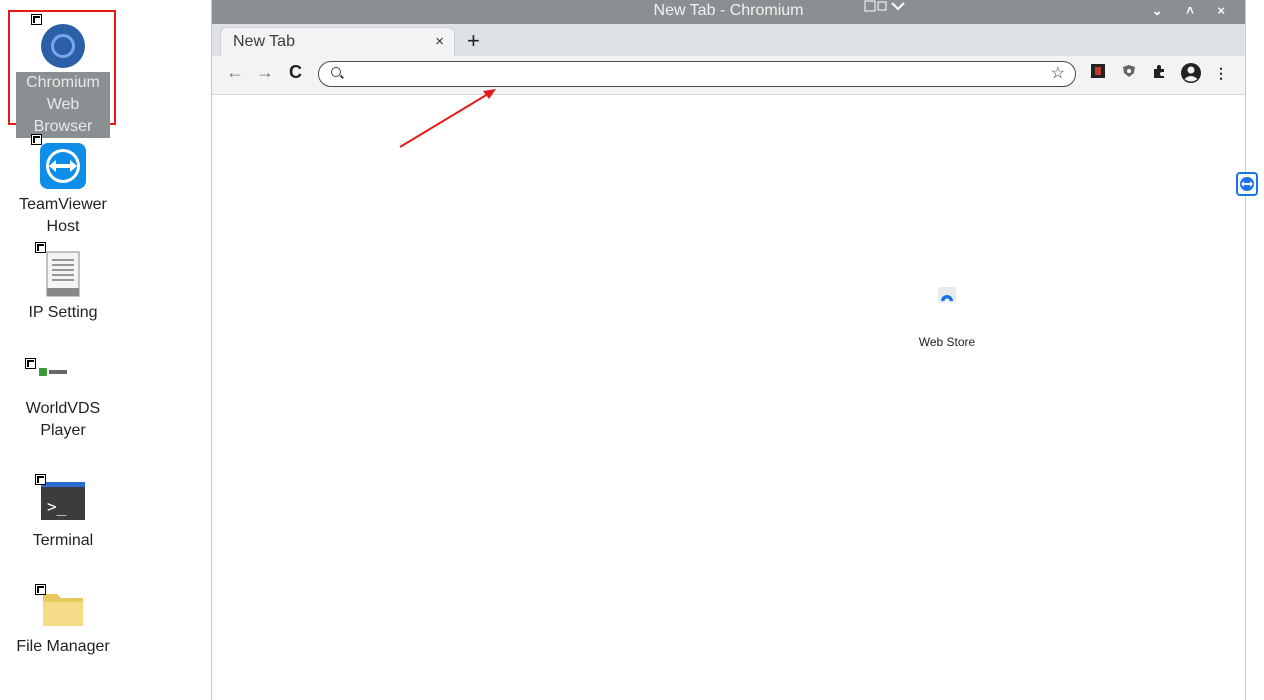  What do you see at coordinates (447, 118) in the screenshot?
I see `annotation-arrow-icon` at bounding box center [447, 118].